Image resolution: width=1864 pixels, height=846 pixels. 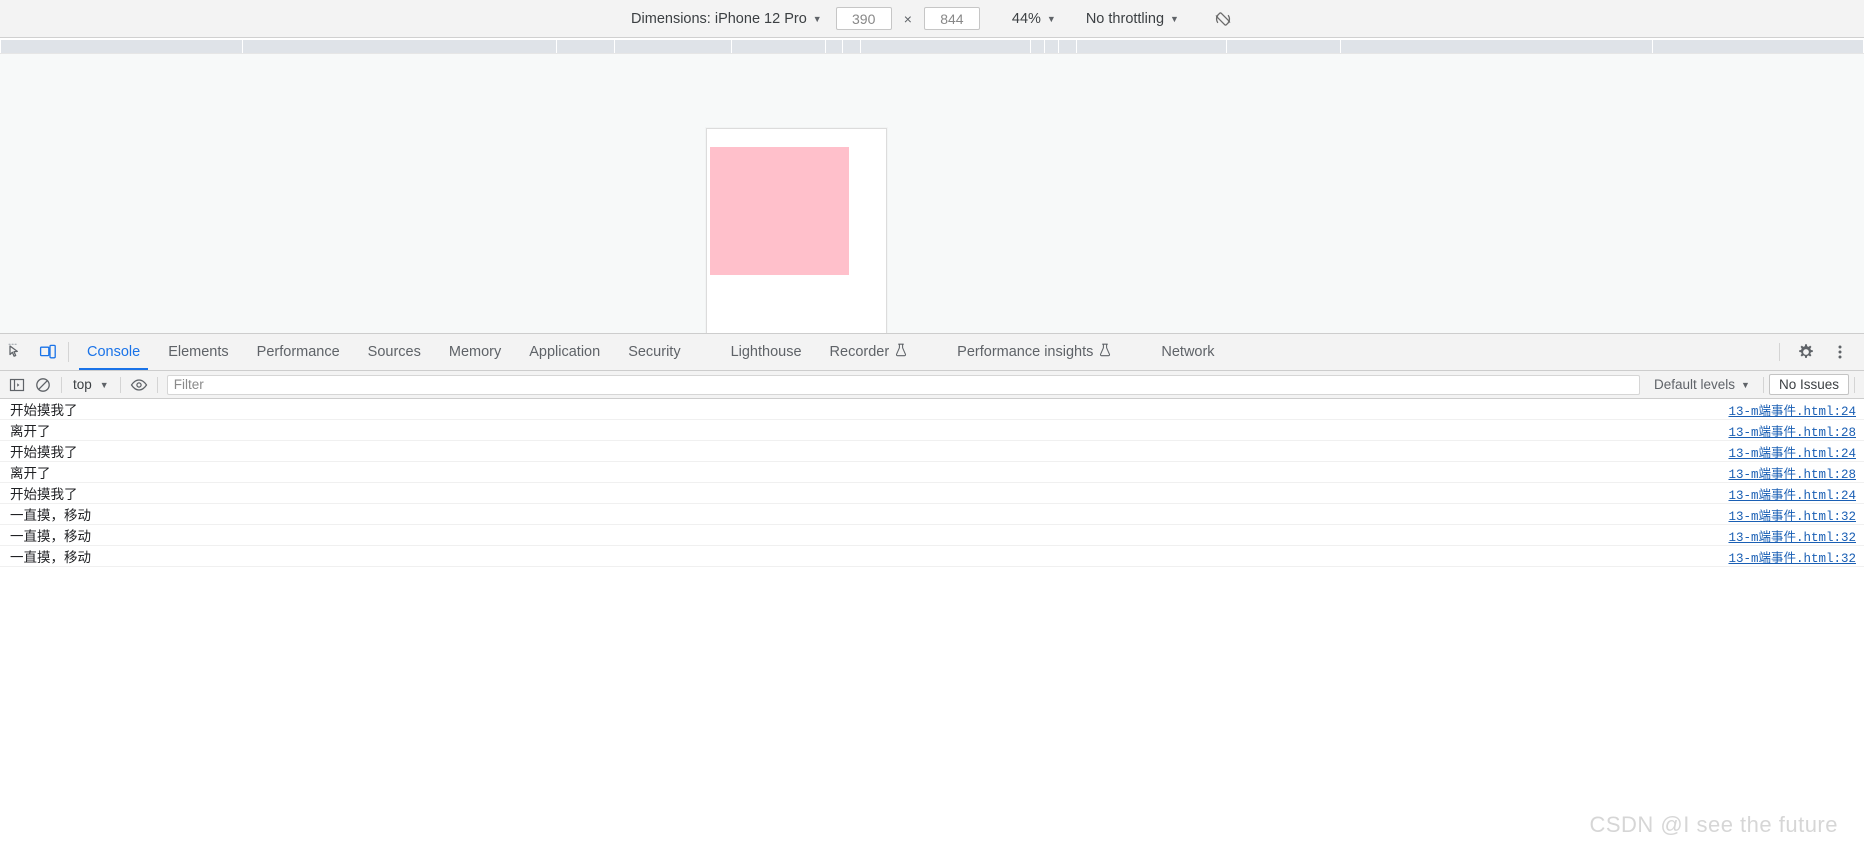 I want to click on execution-context-label: top, so click(x=82, y=384).